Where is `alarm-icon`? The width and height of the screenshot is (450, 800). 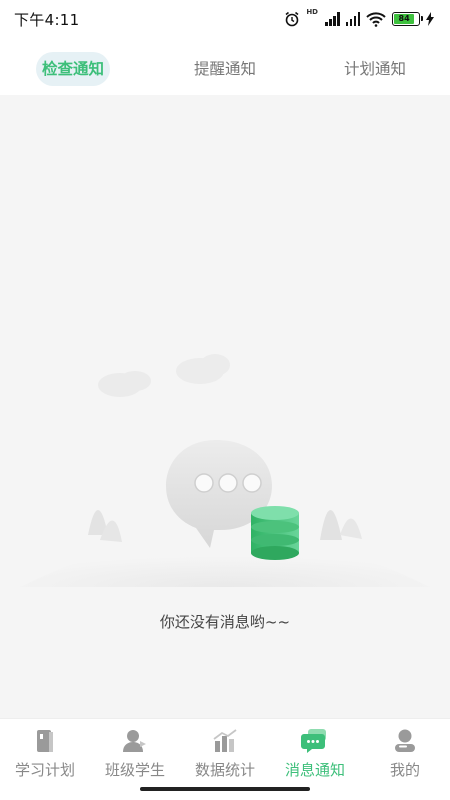 alarm-icon is located at coordinates (292, 19).